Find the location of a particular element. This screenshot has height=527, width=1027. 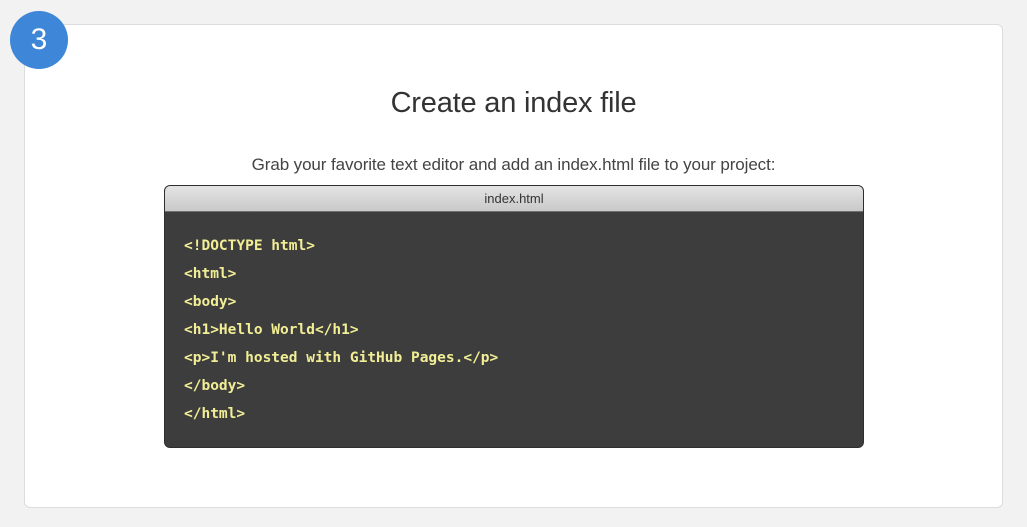

code-line: </body> is located at coordinates (215, 386).